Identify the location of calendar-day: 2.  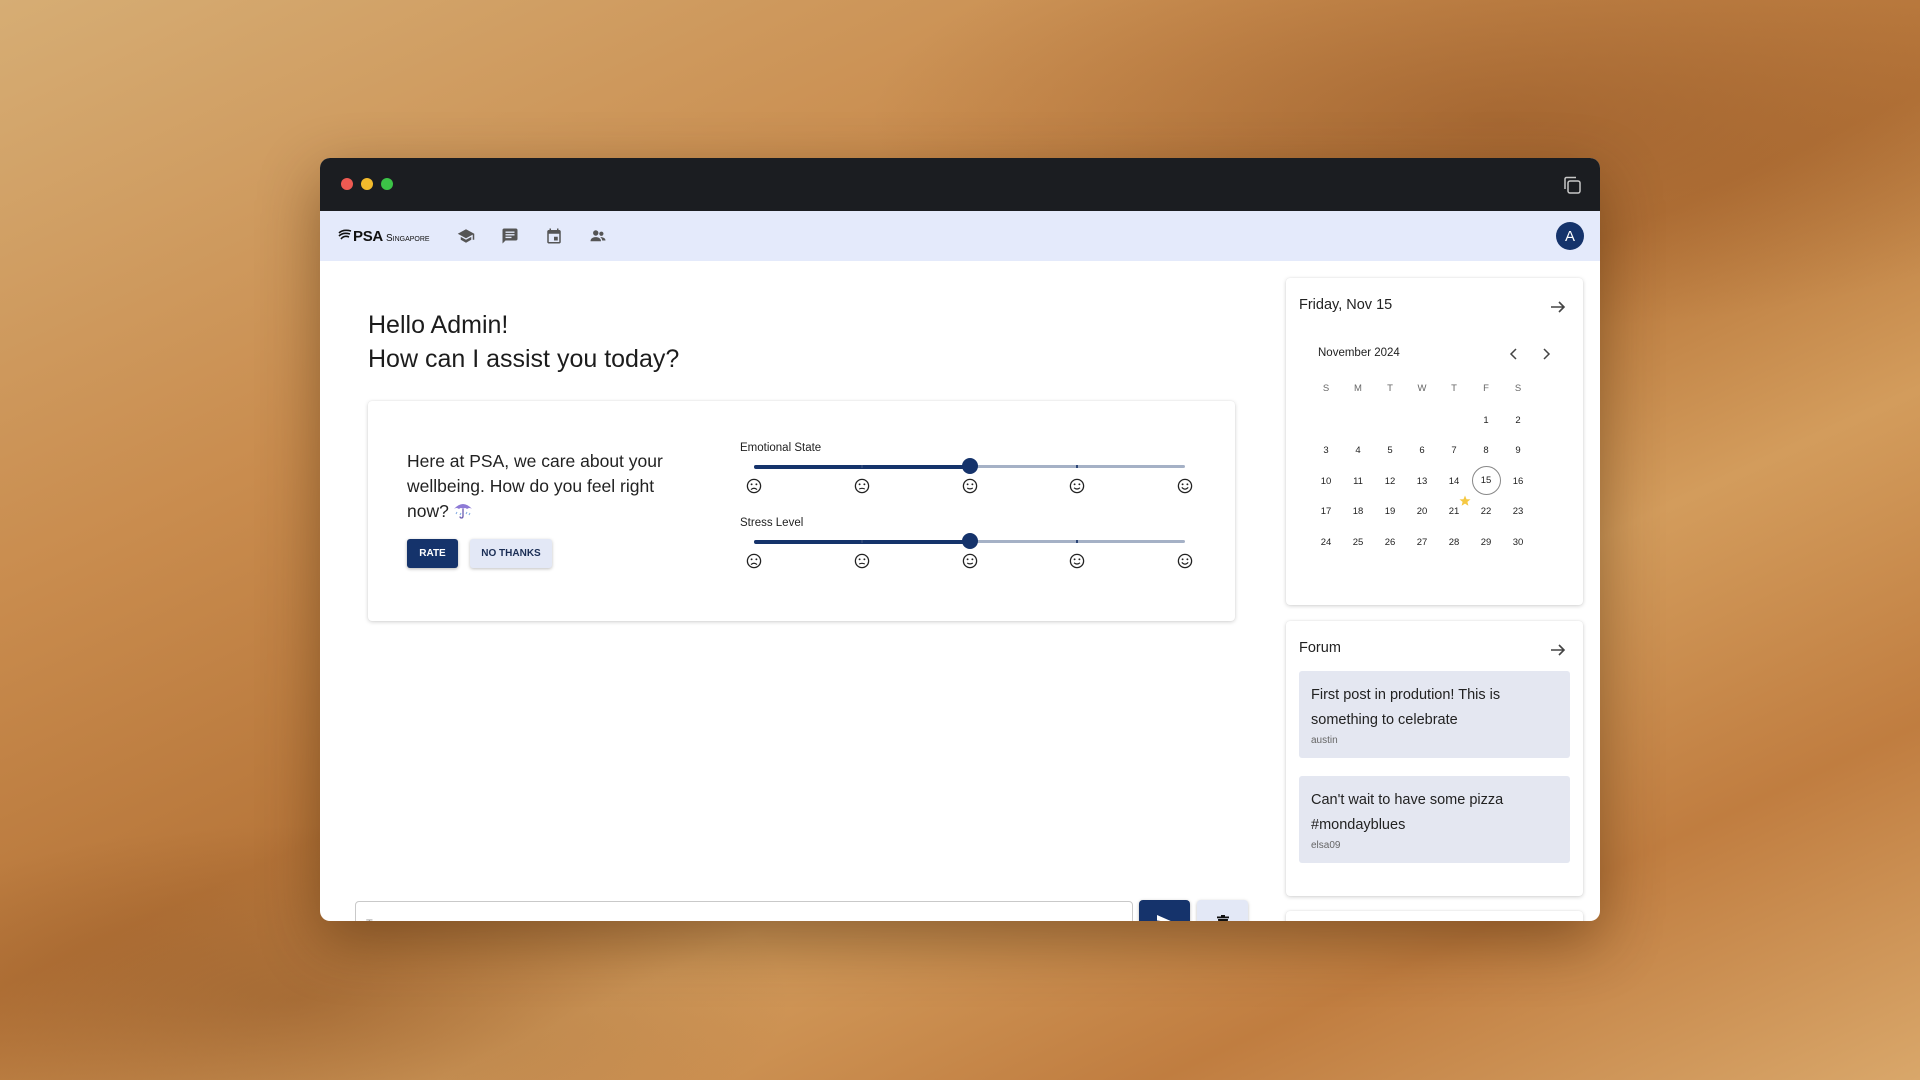
(1518, 420).